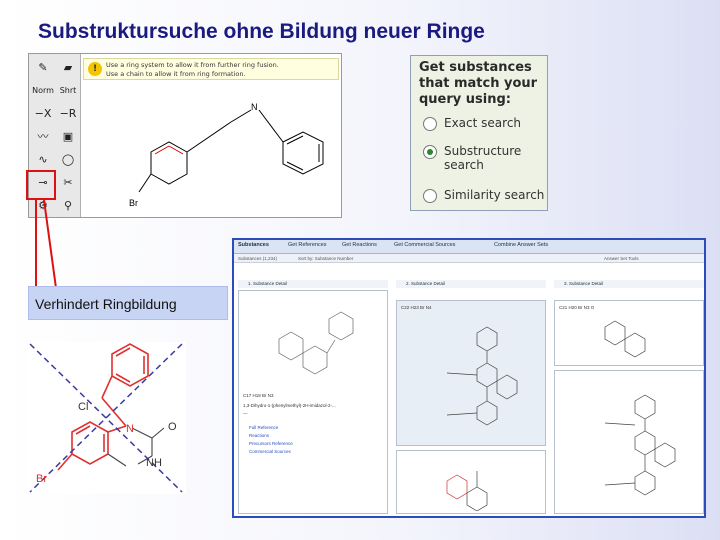 This screenshot has width=720, height=540. What do you see at coordinates (263, 428) in the screenshot?
I see `col1-link-full-ref: Full Reference` at bounding box center [263, 428].